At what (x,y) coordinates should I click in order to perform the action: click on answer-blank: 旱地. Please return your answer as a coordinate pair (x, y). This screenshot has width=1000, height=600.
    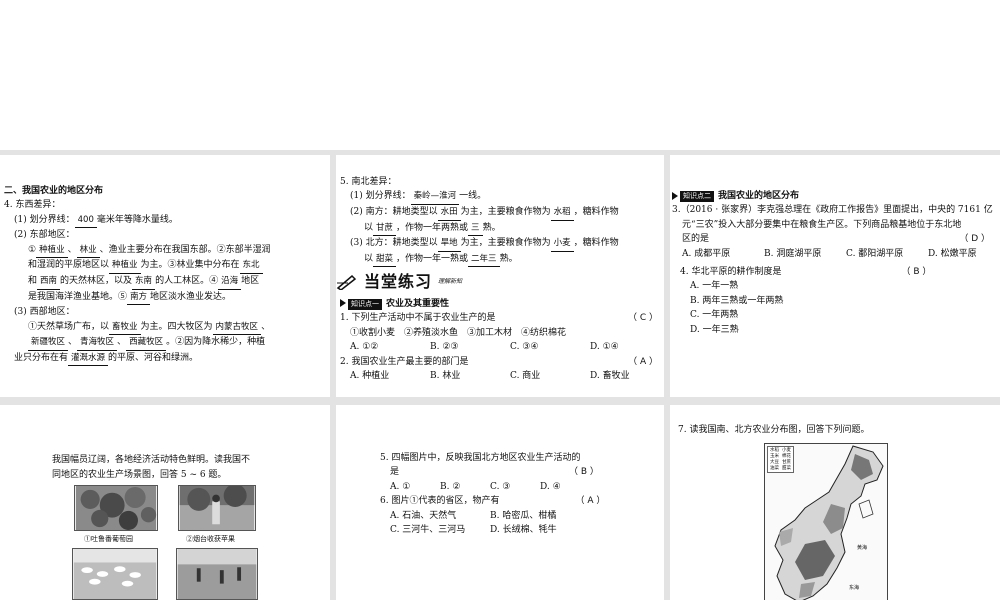
    Looking at the image, I should click on (449, 244).